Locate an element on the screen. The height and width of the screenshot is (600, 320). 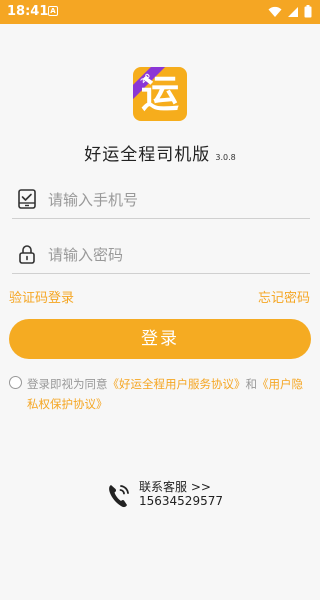
sms-login-link: 验证码登录 is located at coordinates (41, 296).